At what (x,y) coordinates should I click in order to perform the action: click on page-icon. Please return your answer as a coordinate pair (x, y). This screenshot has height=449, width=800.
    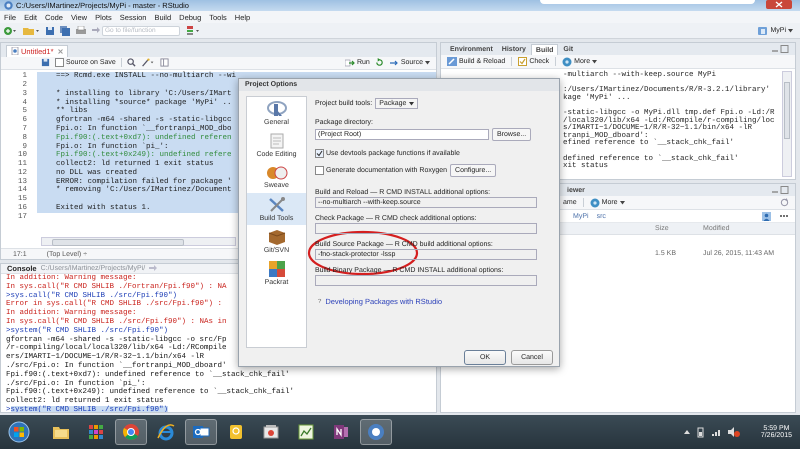
    Looking at the image, I should click on (164, 63).